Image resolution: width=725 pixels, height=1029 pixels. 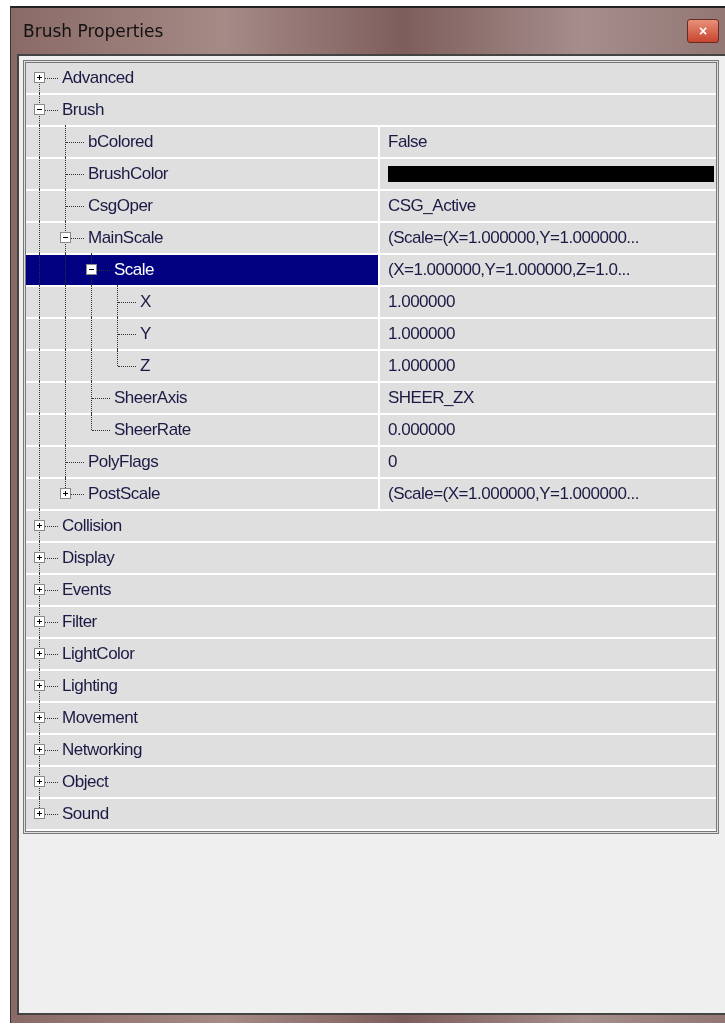 I want to click on property-value: False, so click(x=548, y=142).